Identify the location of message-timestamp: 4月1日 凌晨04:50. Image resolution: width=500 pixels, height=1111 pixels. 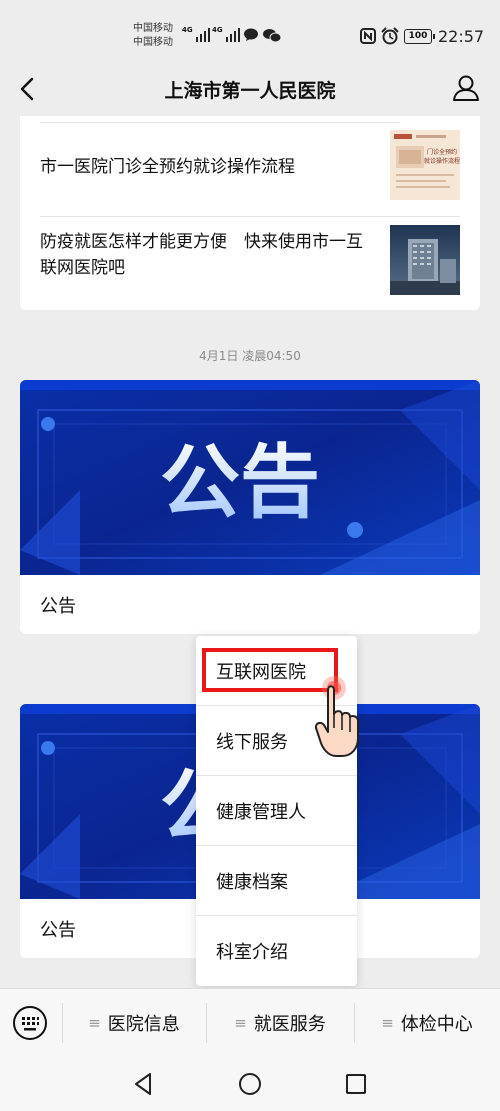
(250, 356).